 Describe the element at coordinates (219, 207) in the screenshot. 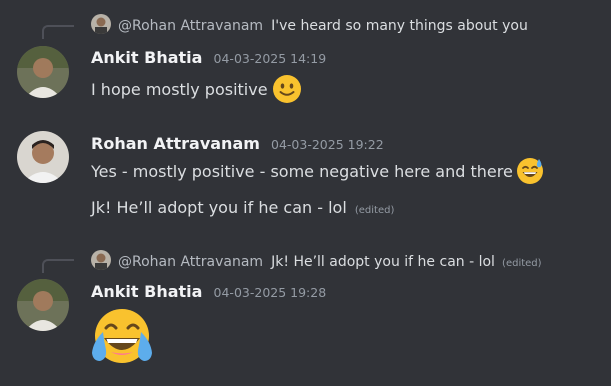

I see `message-text: Jk! He’ll adopt you if he can - lol` at that location.